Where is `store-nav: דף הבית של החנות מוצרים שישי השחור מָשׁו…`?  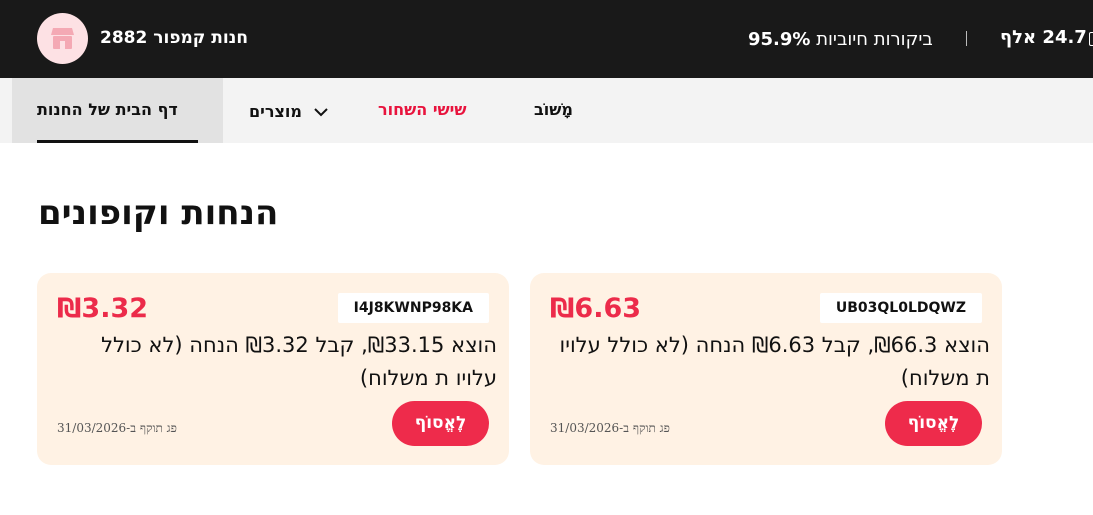
store-nav: דף הבית של החנות מוצרים שישי השחור מָשׁו… is located at coordinates (546, 110).